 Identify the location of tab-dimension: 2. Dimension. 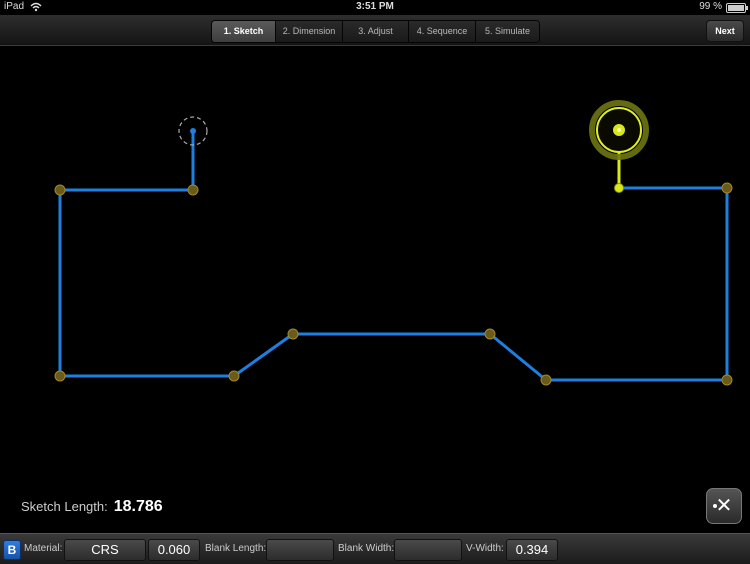
(309, 31).